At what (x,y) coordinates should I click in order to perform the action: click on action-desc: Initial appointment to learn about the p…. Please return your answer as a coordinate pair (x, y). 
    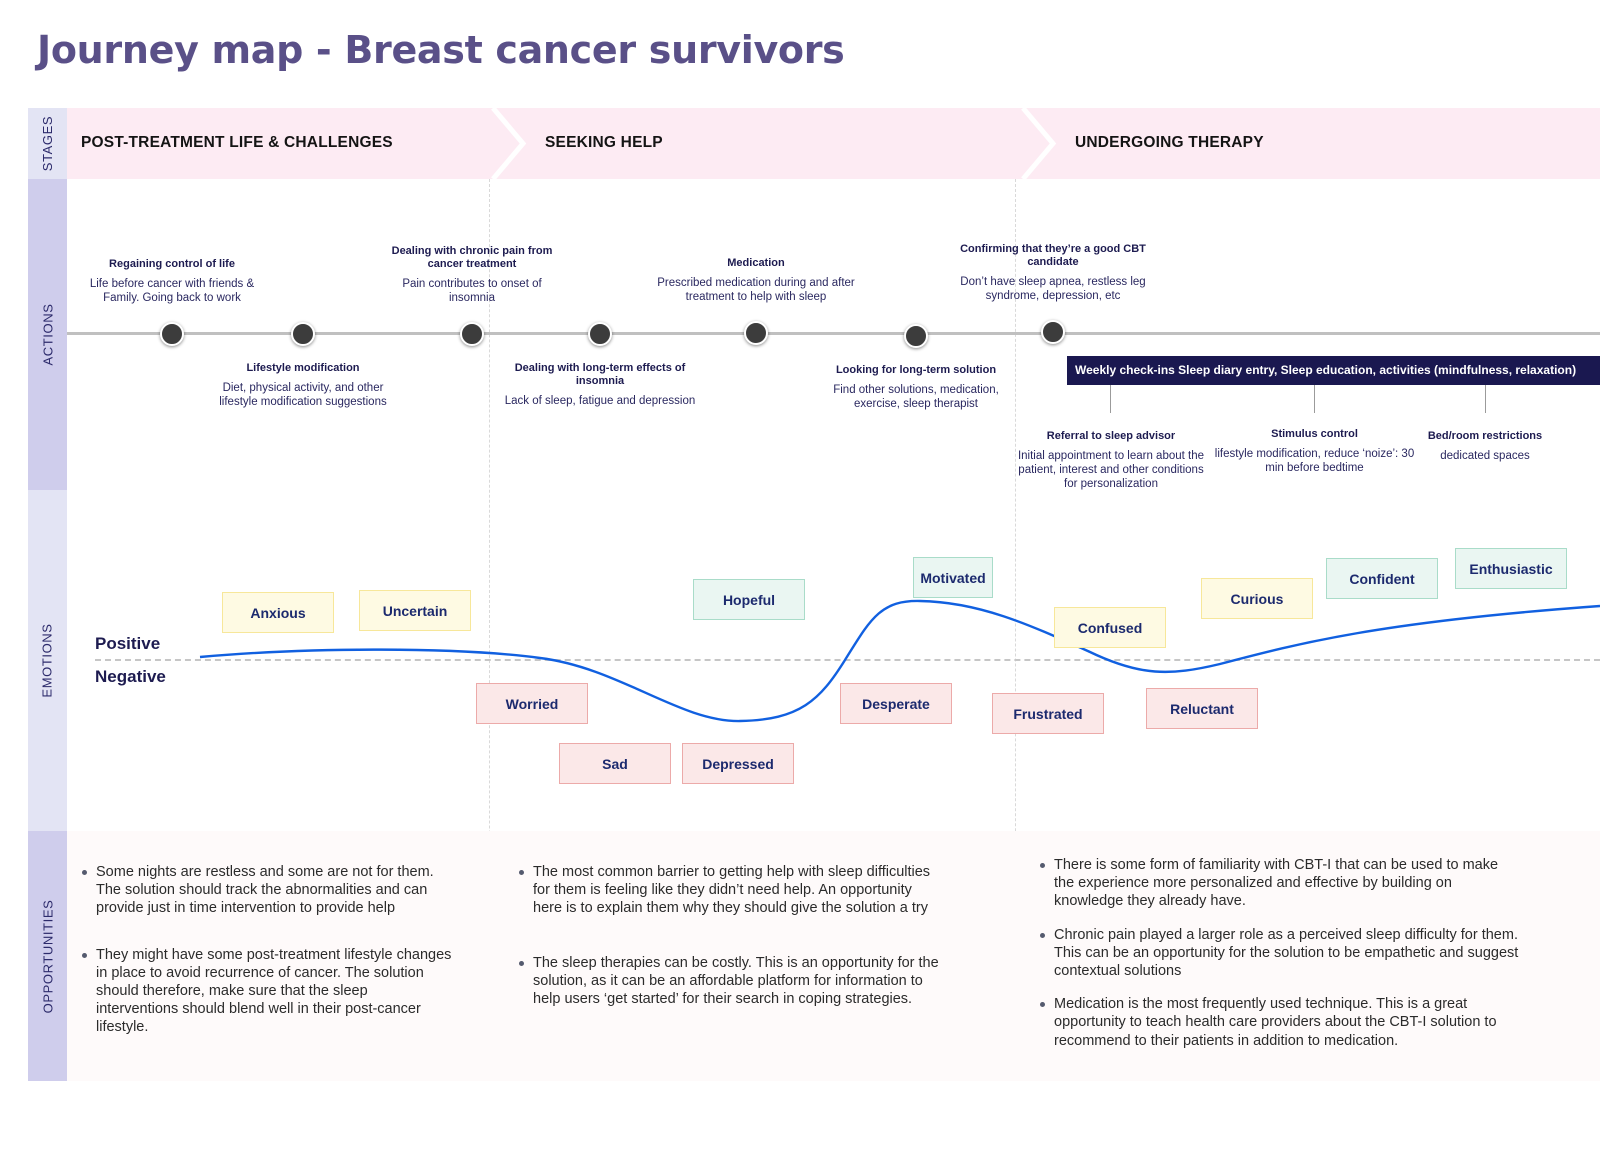
    Looking at the image, I should click on (1111, 470).